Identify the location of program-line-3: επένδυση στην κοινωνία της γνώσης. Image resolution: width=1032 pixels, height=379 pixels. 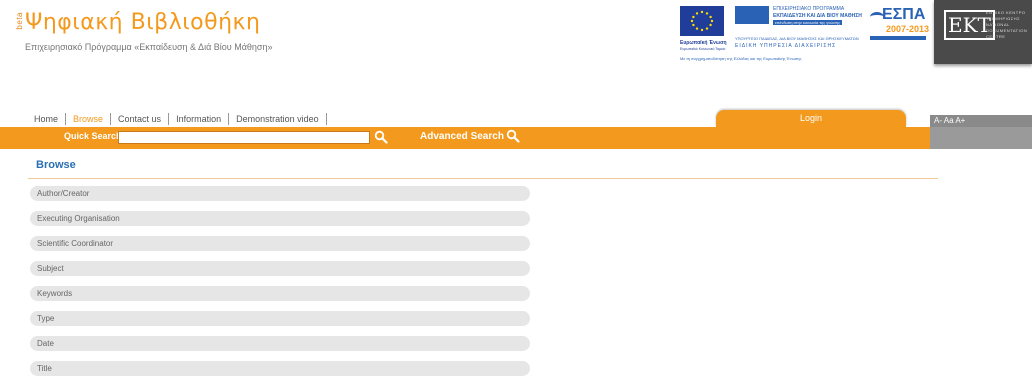
(808, 22).